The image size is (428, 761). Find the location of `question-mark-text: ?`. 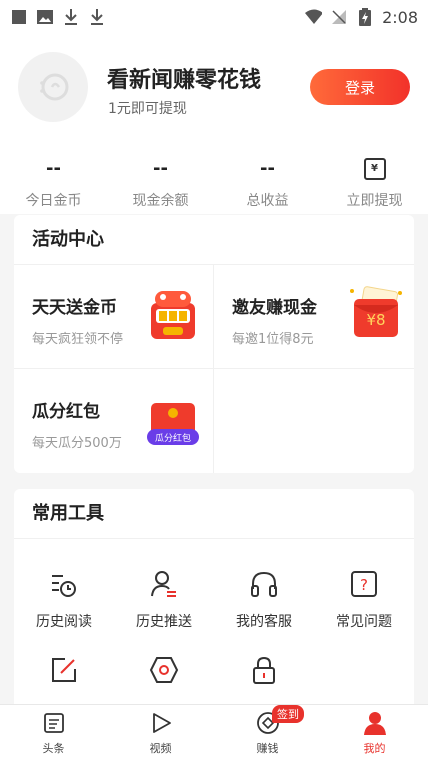

question-mark-text: ? is located at coordinates (364, 585).